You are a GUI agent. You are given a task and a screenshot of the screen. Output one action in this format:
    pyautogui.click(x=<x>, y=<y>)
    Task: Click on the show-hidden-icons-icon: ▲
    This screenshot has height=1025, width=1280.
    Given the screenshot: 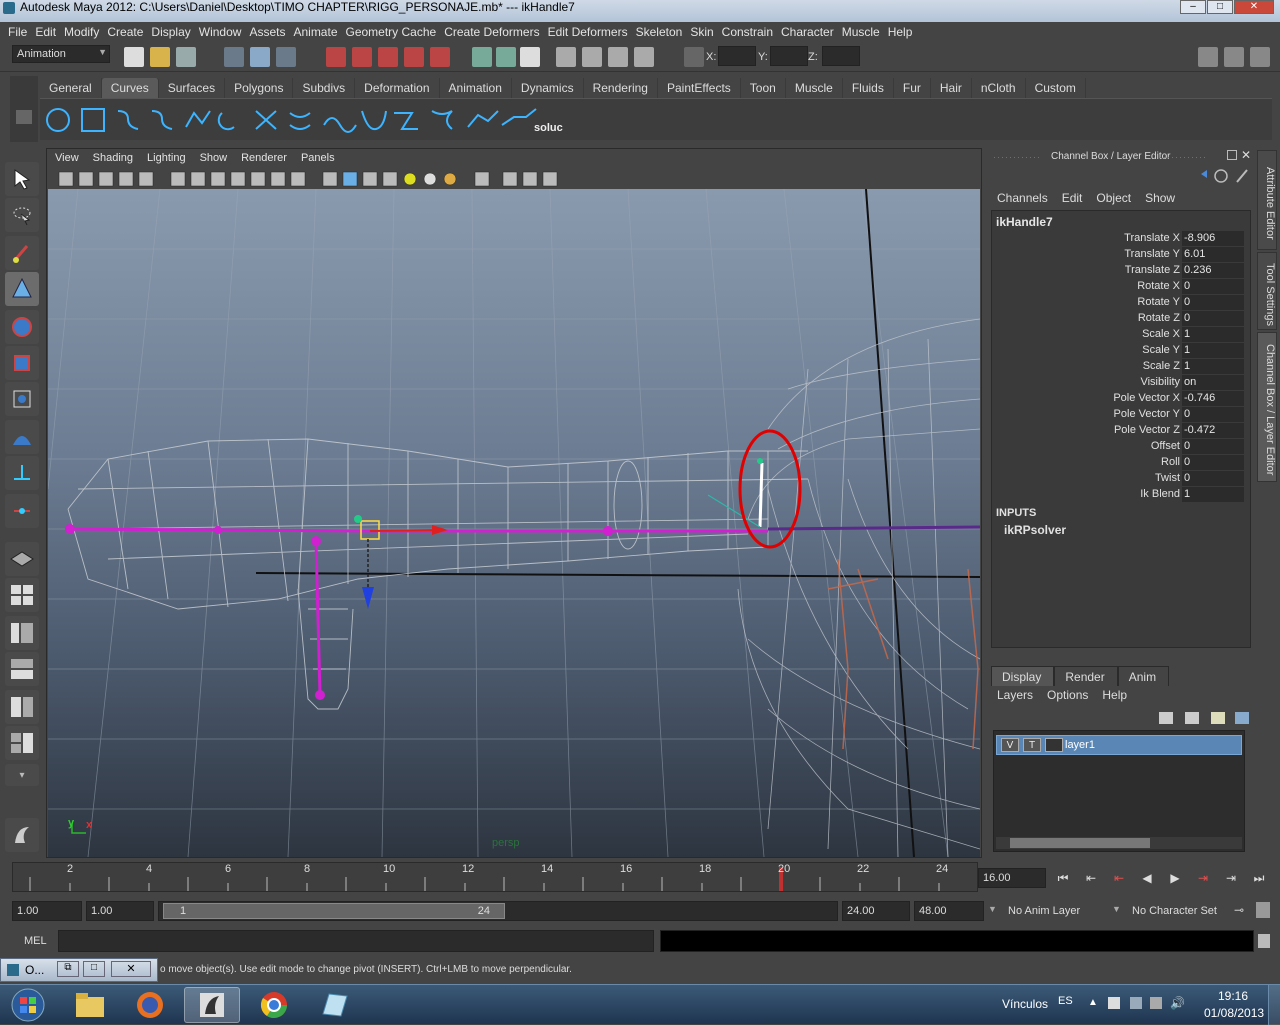 What is the action you would take?
    pyautogui.click(x=1093, y=1002)
    